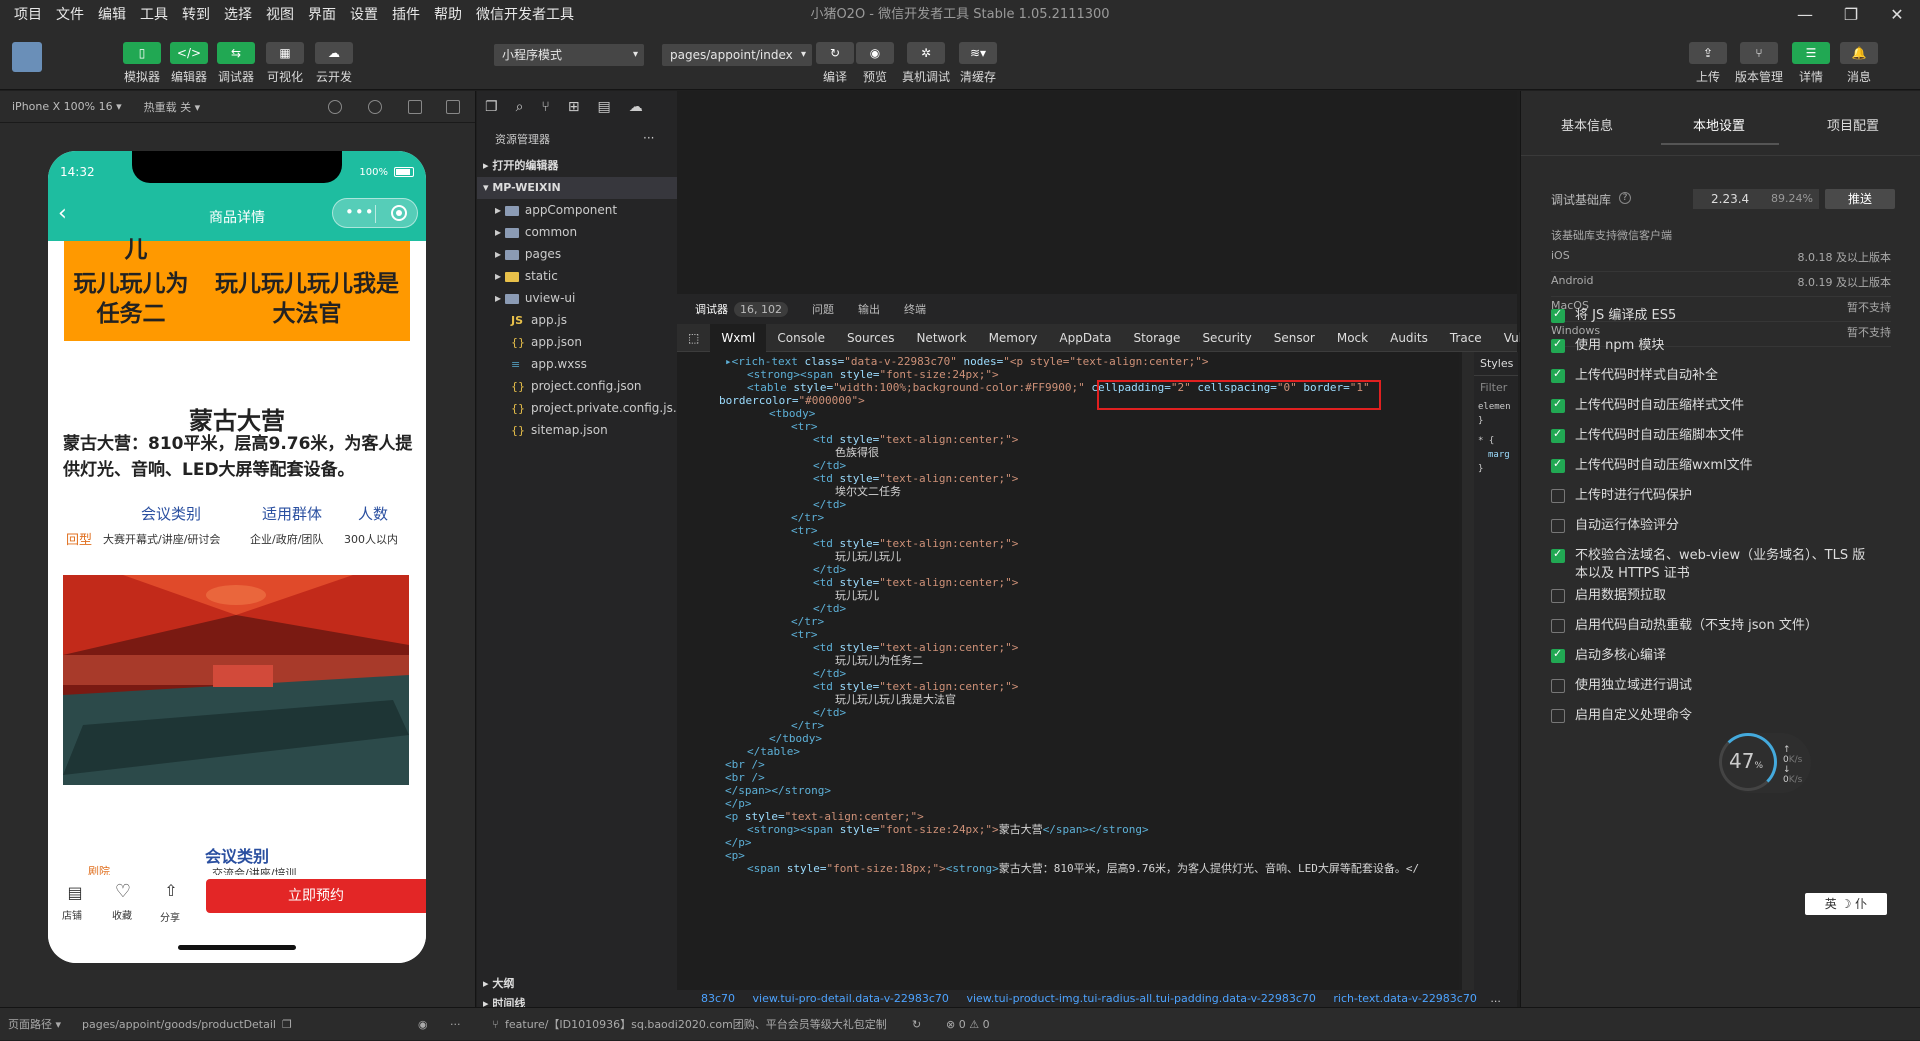 The image size is (1920, 1041). What do you see at coordinates (1496, 364) in the screenshot?
I see `styles-tab: Styles` at bounding box center [1496, 364].